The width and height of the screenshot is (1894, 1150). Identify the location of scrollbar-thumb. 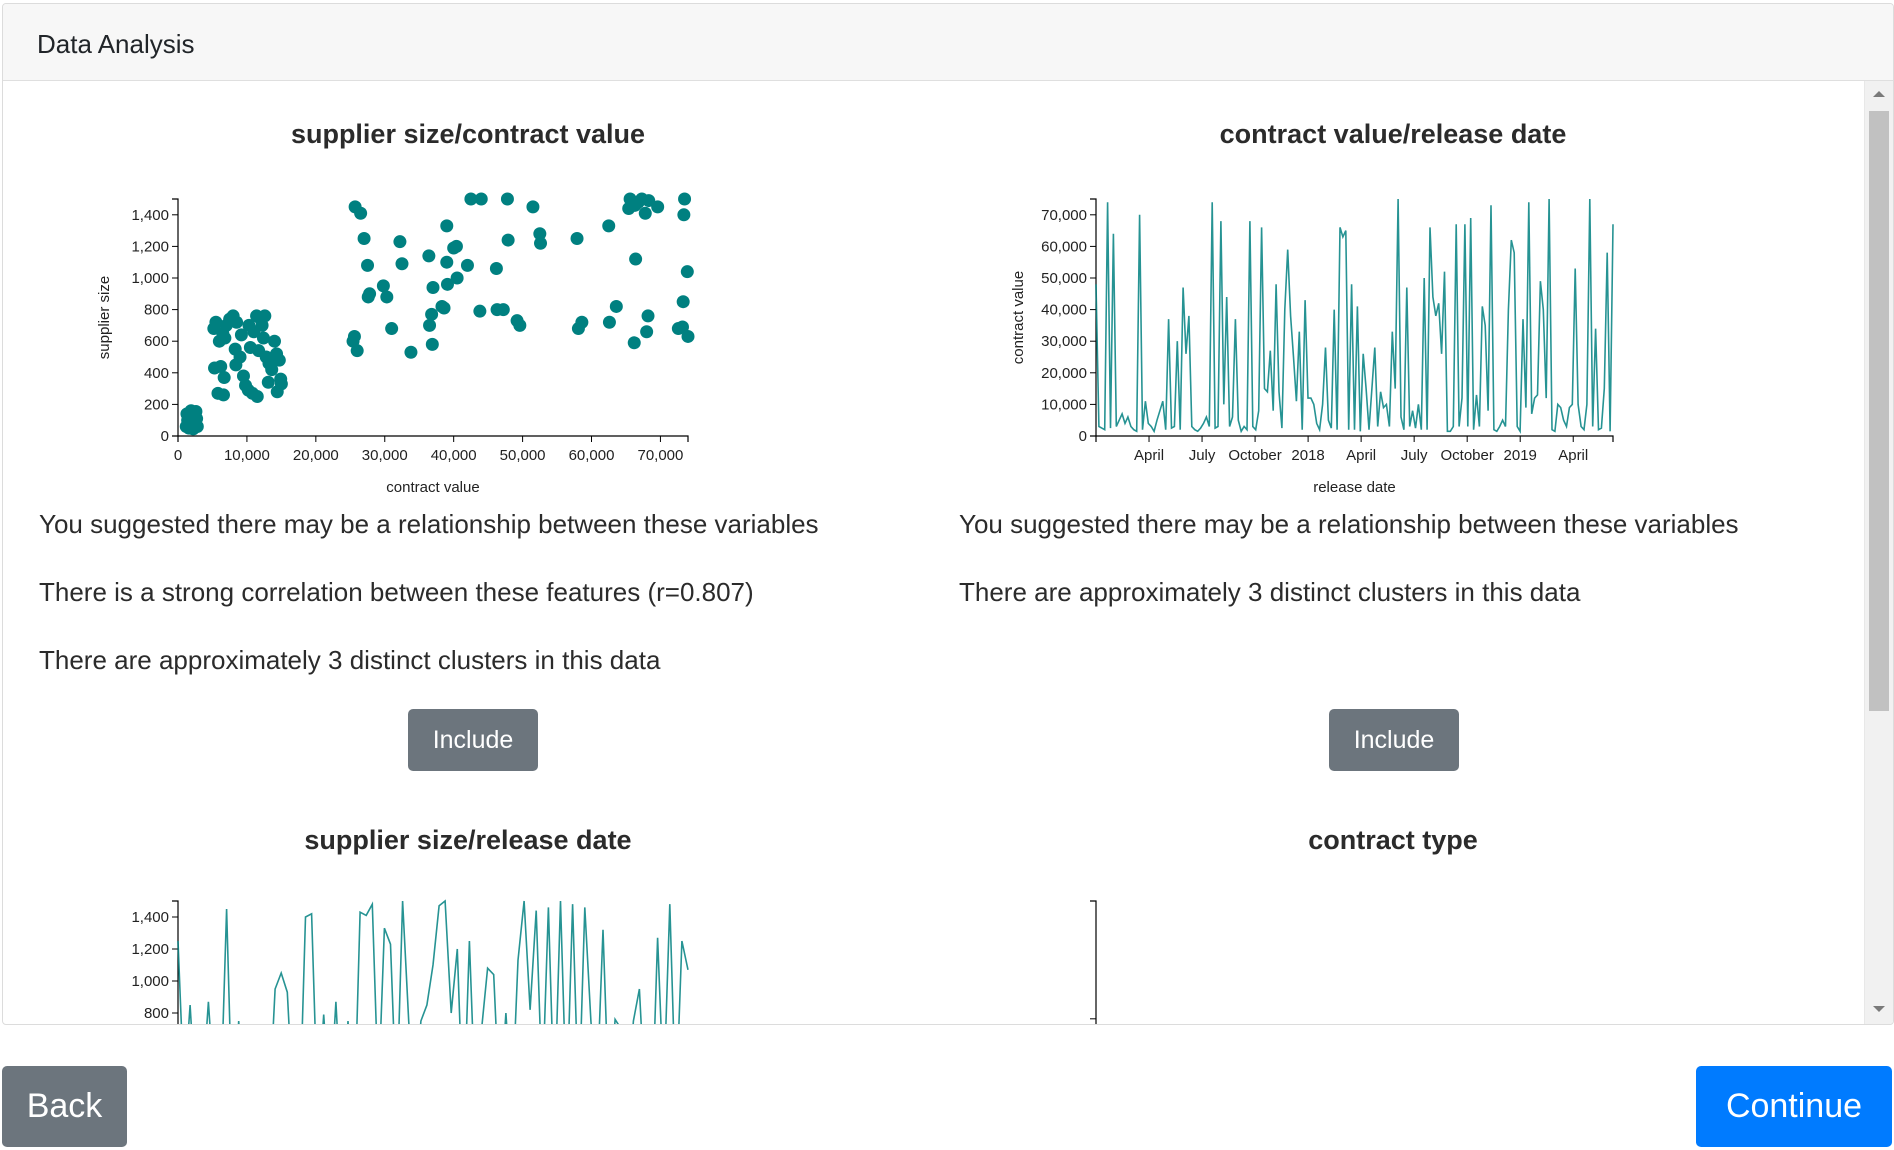
(1879, 411).